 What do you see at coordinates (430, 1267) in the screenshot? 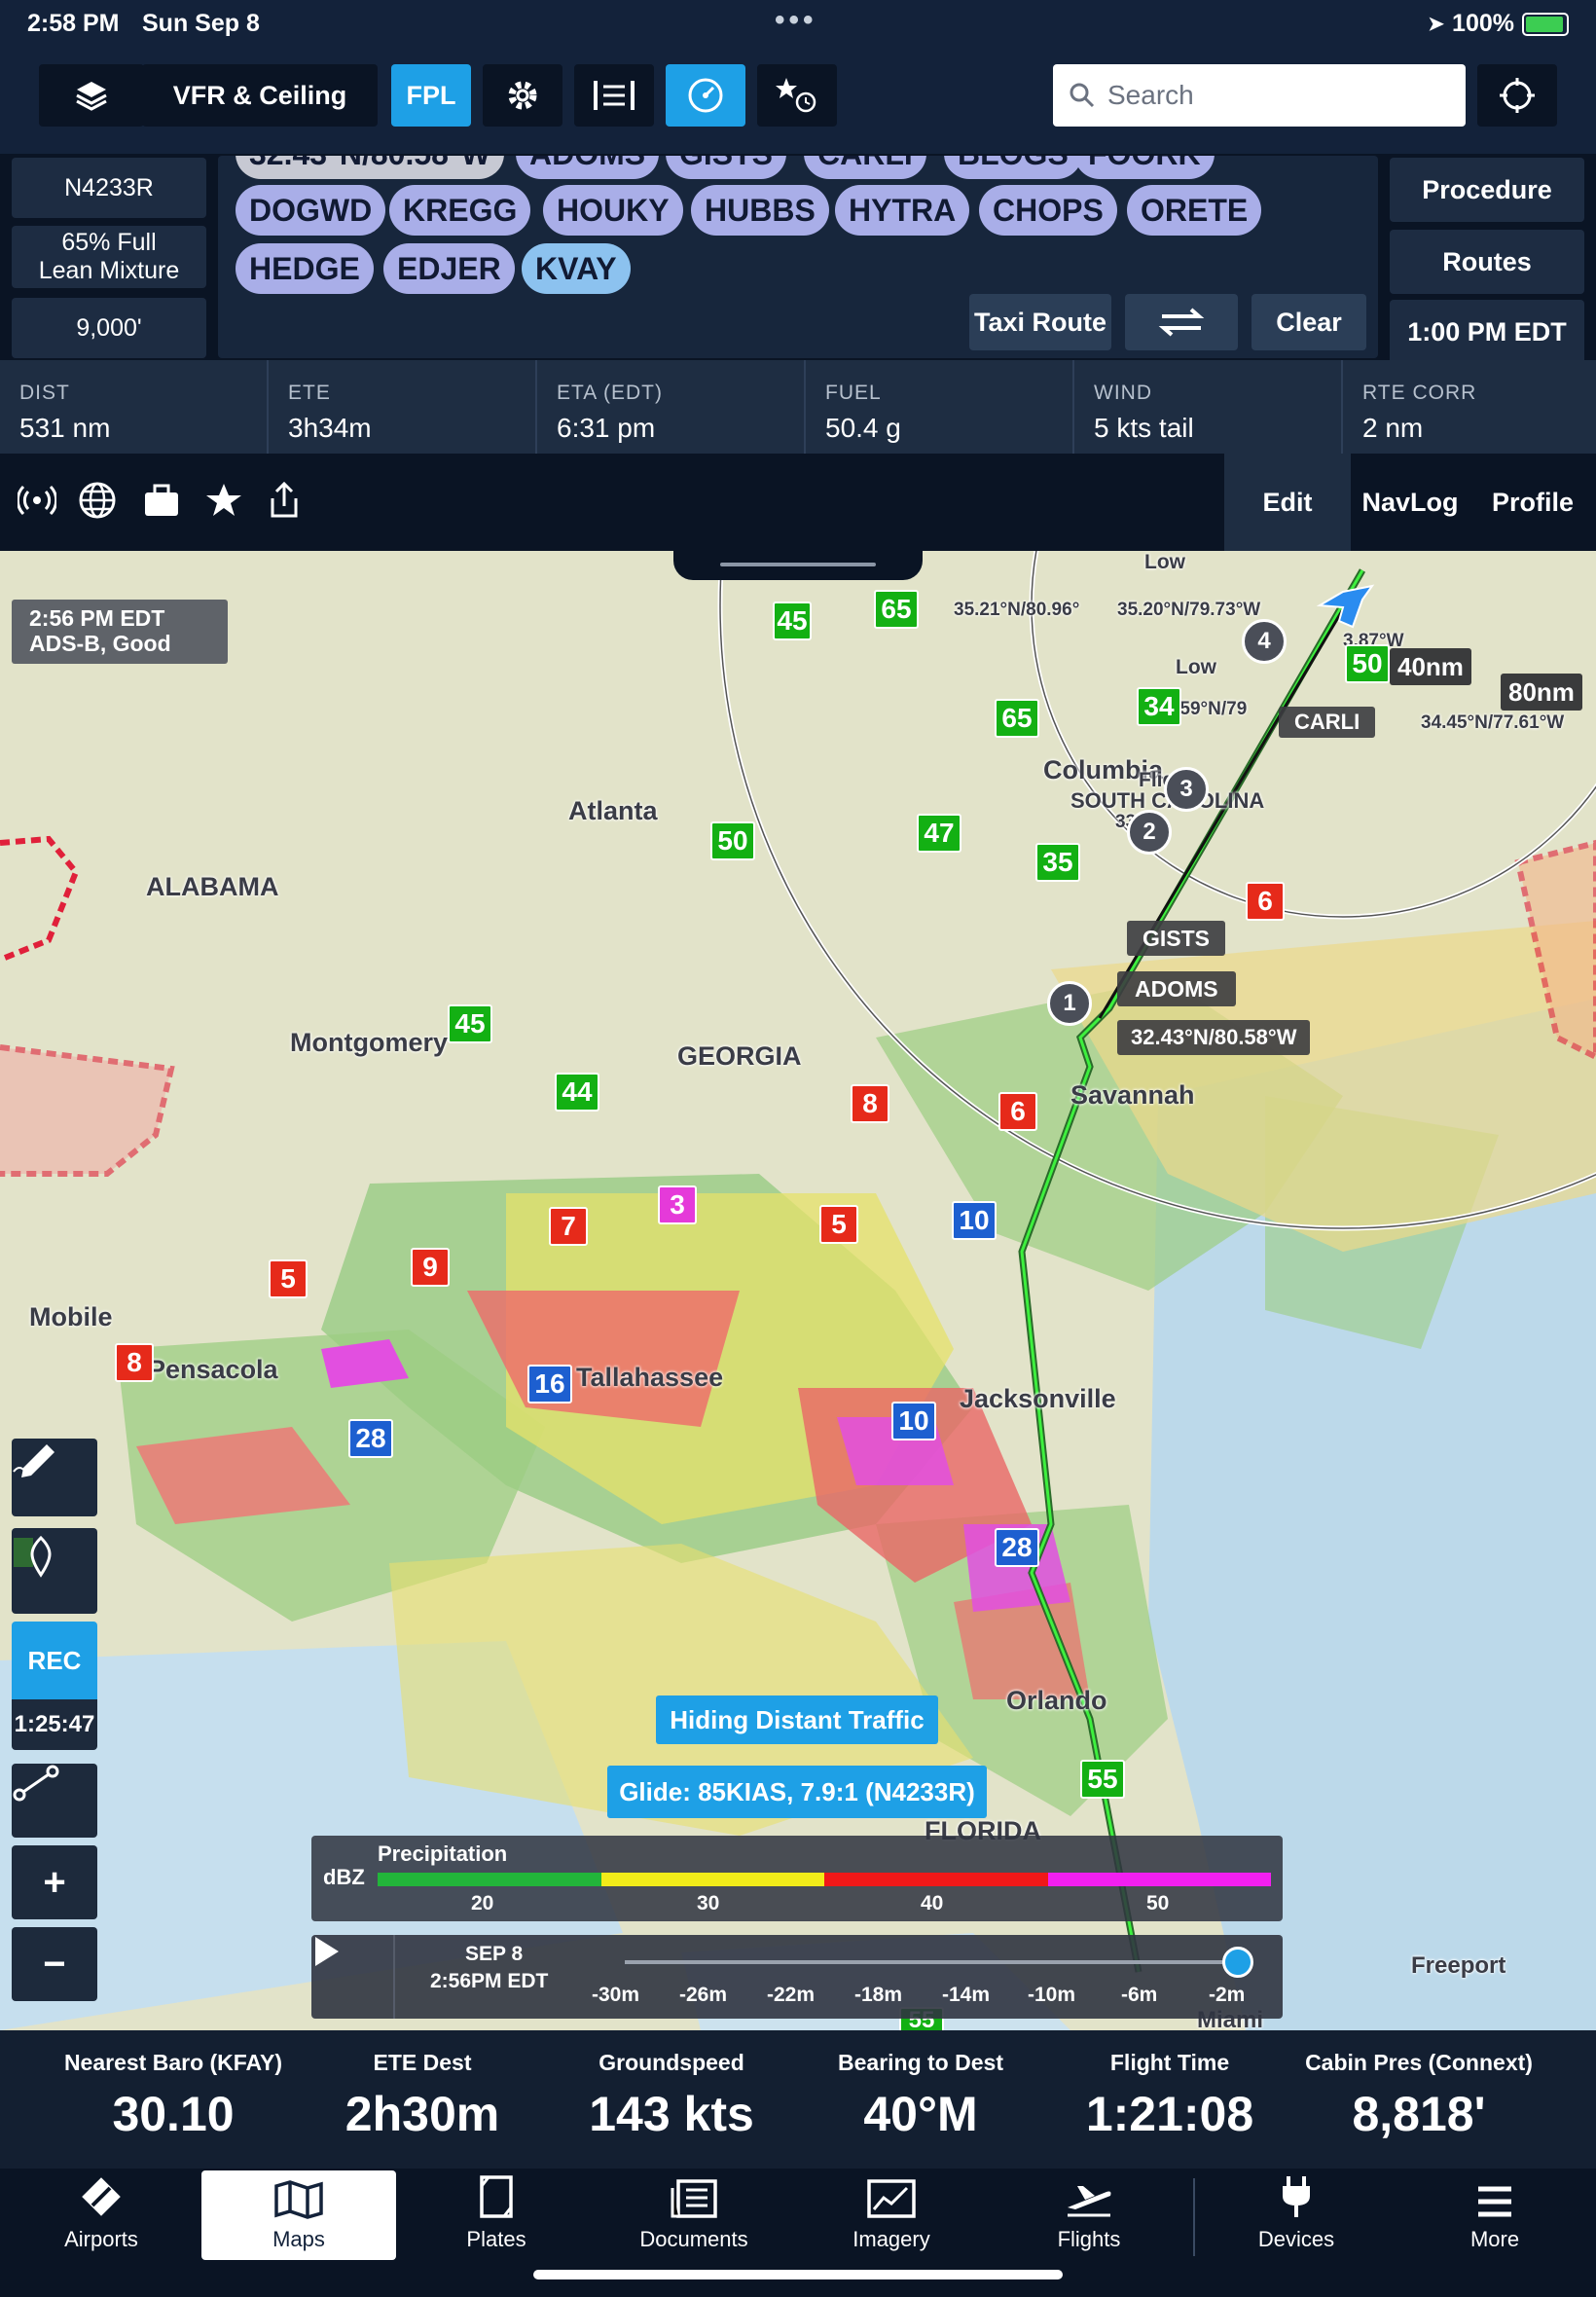
I see `cloud-top-badge: 9` at bounding box center [430, 1267].